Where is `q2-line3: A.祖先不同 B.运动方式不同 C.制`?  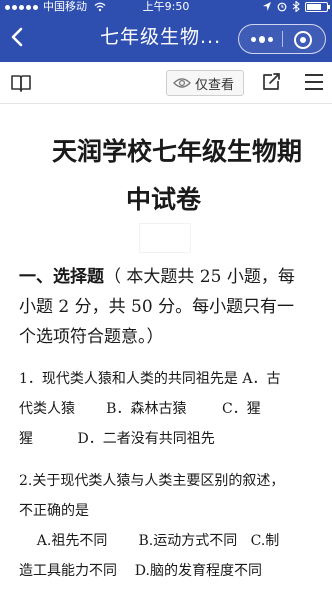
q2-line3: A.祖先不同 B.运动方式不同 C.制 is located at coordinates (149, 541).